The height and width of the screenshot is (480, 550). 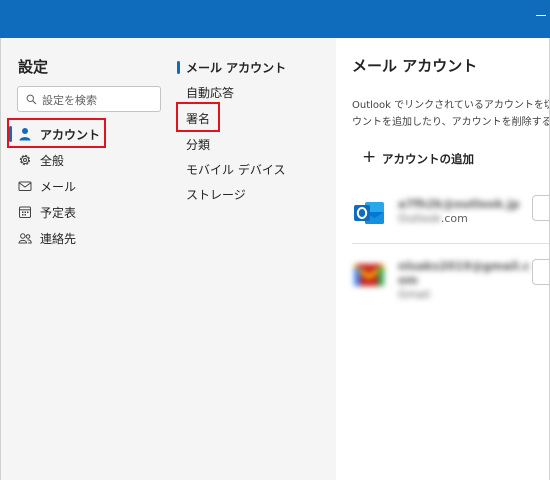 I want to click on gear-icon, so click(x=25, y=160).